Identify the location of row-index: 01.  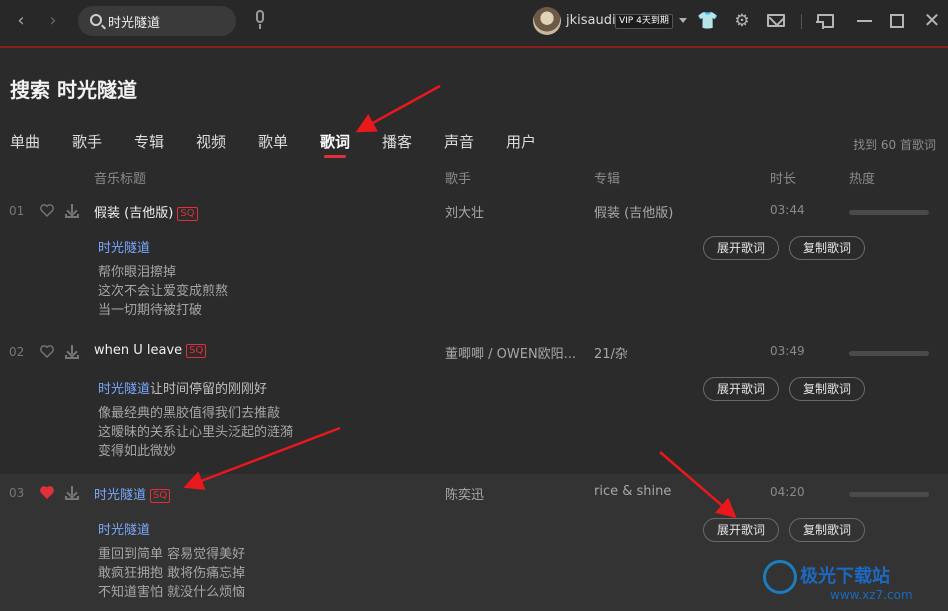
(17, 211).